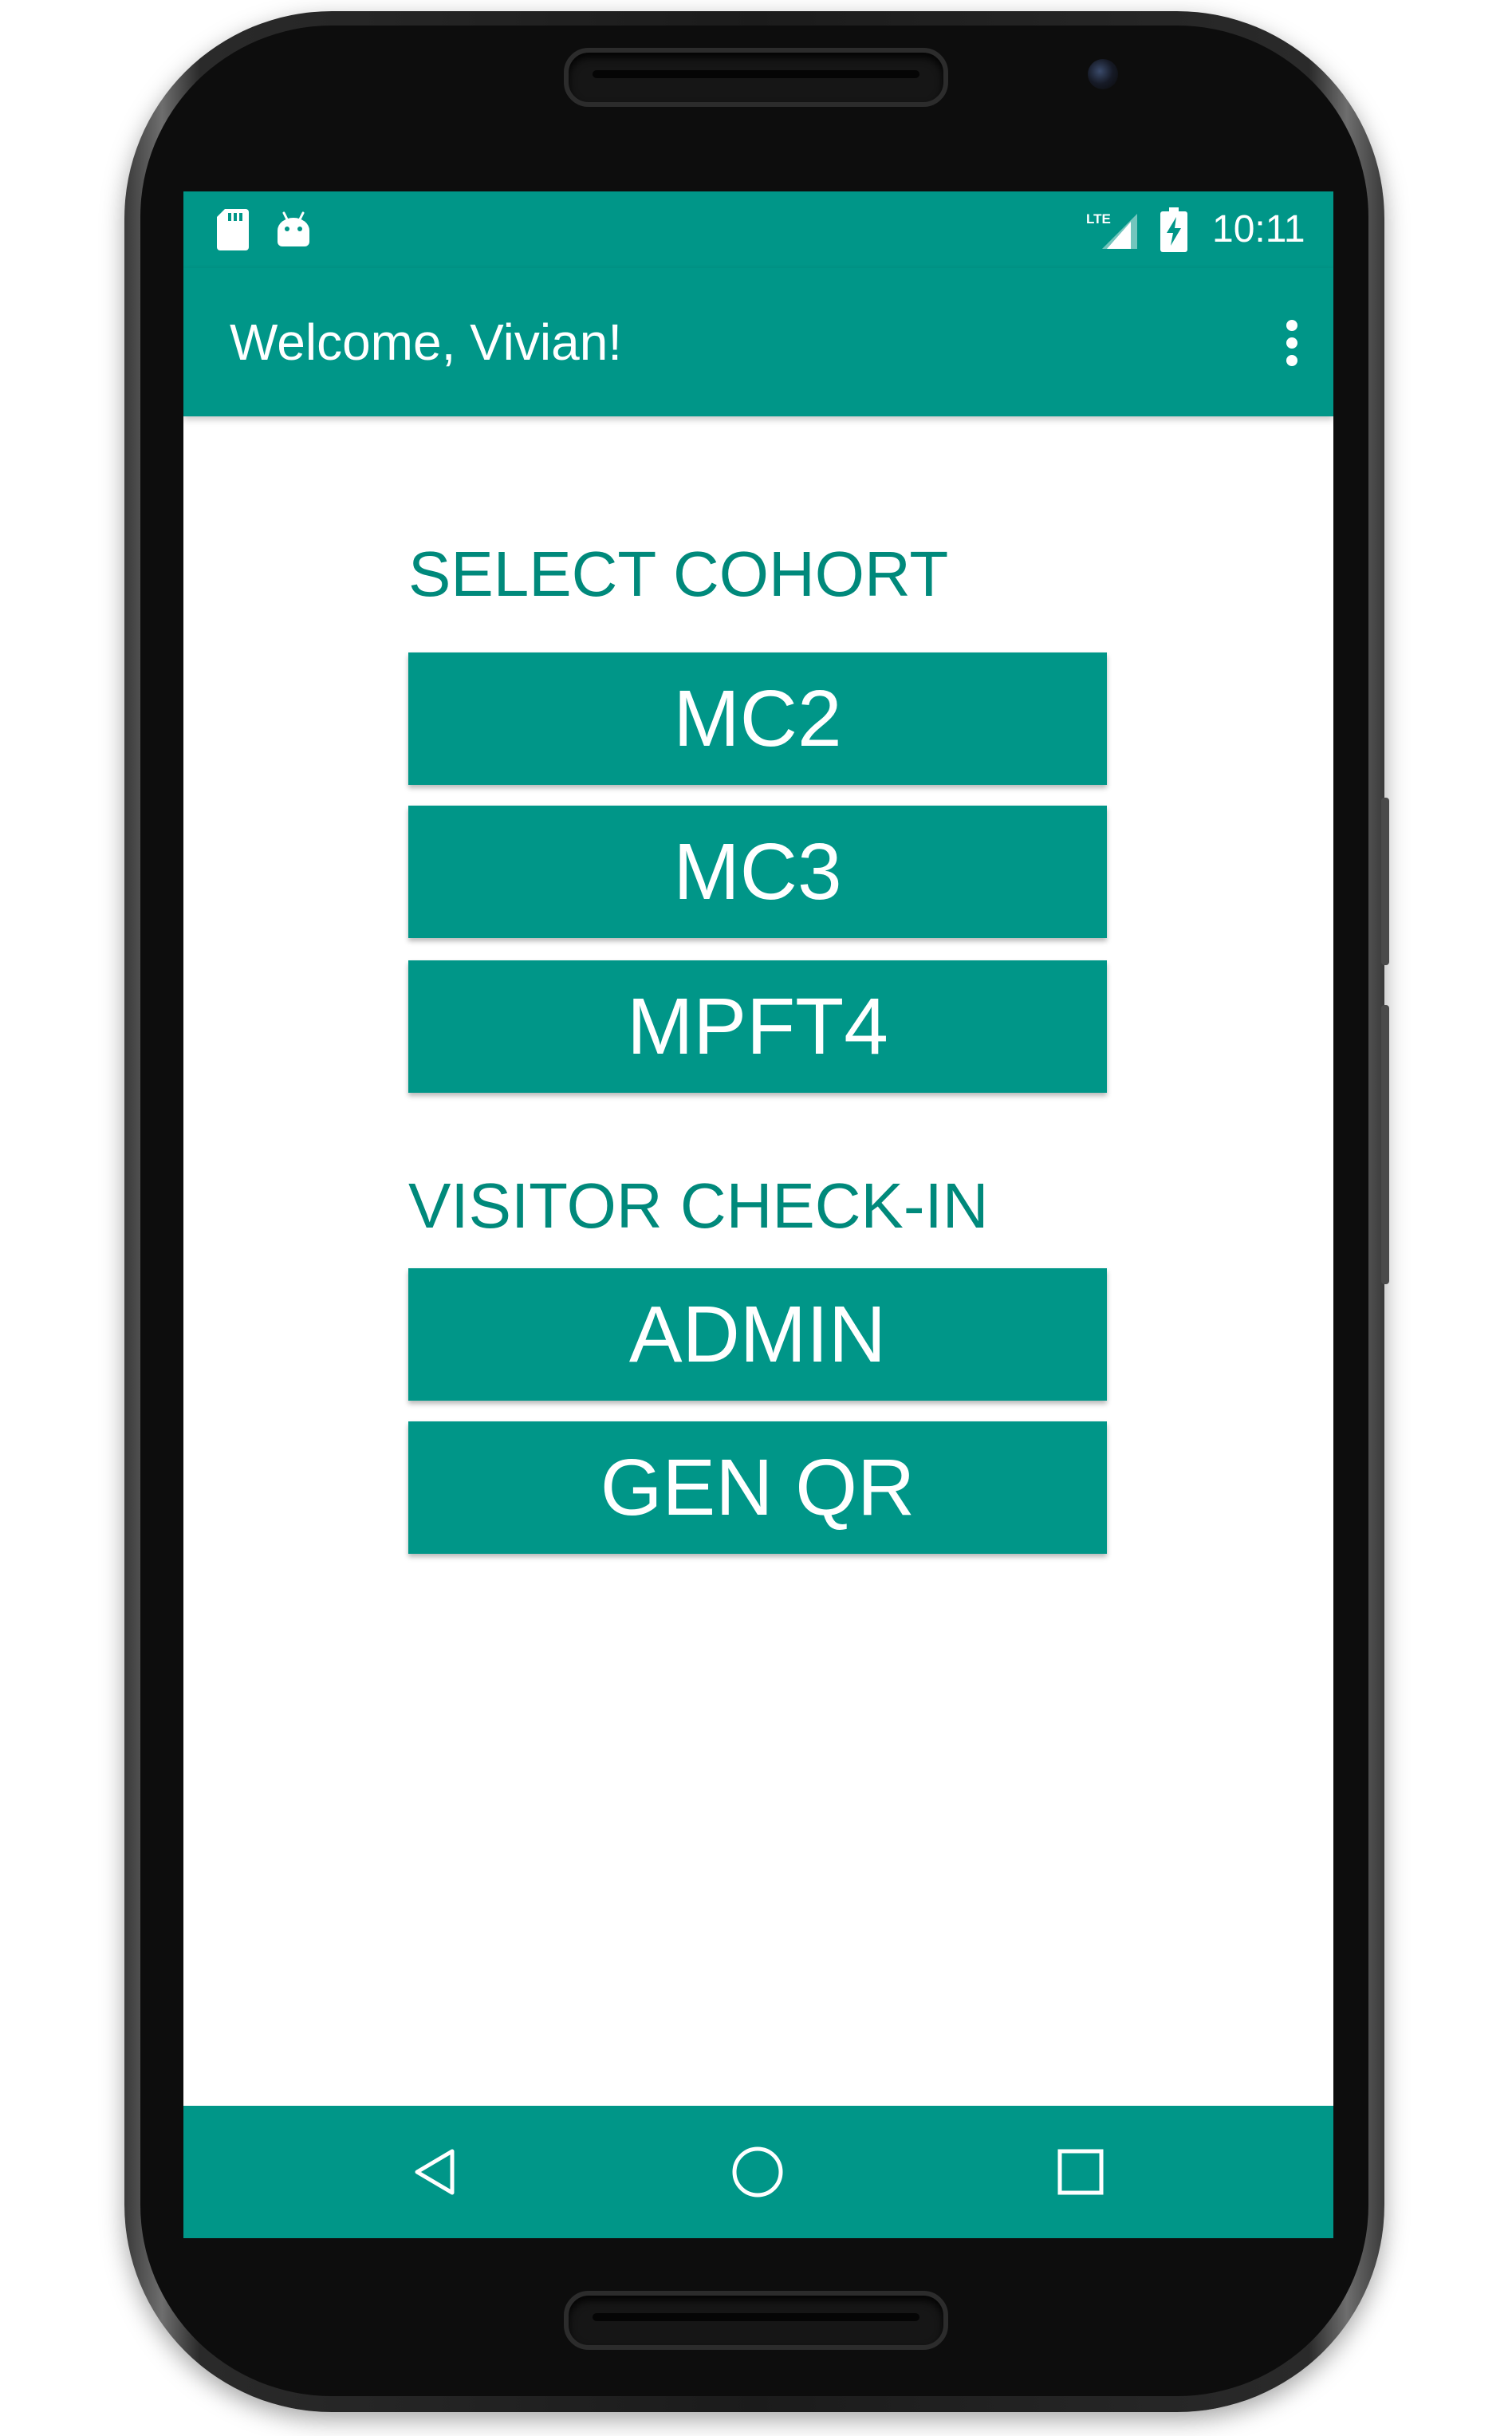 This screenshot has width=1512, height=2436. Describe the element at coordinates (1103, 74) in the screenshot. I see `front-camera` at that location.